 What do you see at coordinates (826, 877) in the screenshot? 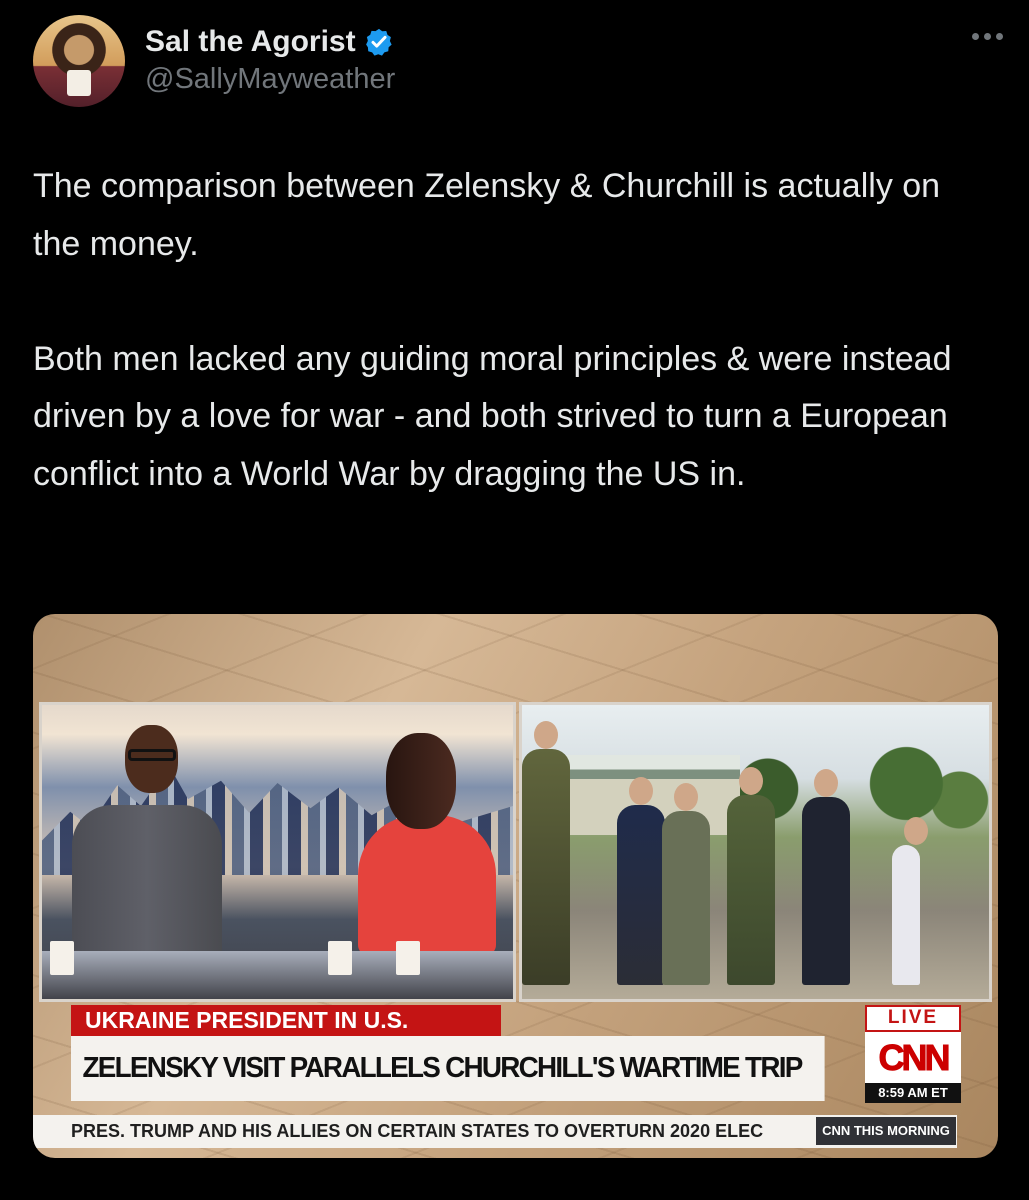
I see `dark-suit-figure` at bounding box center [826, 877].